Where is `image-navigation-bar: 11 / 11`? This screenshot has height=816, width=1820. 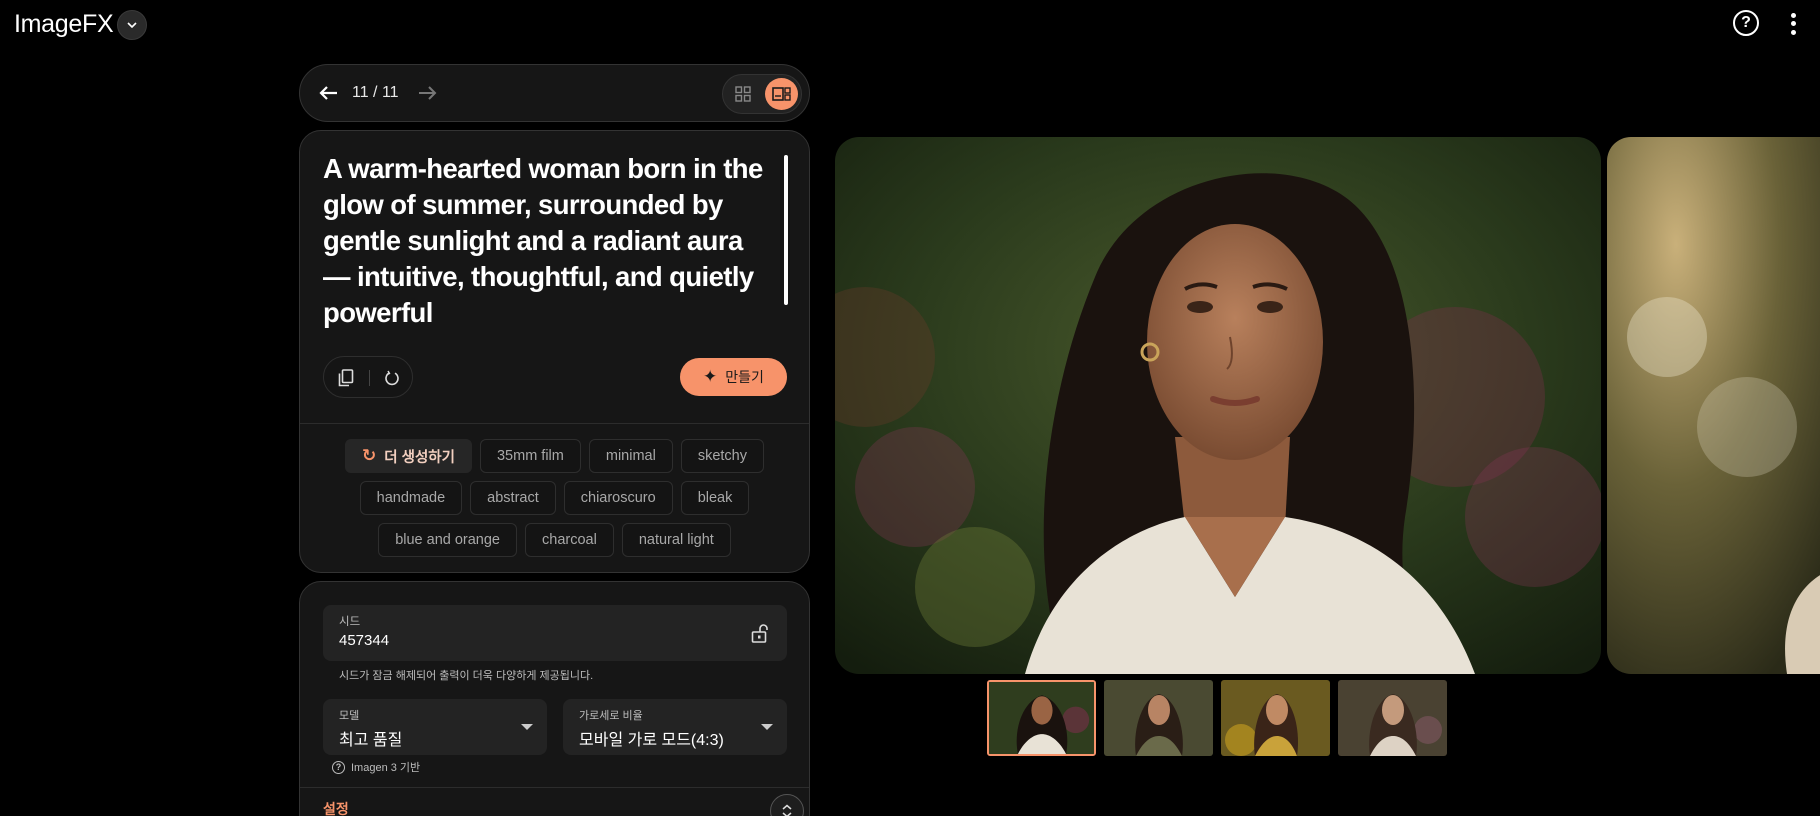 image-navigation-bar: 11 / 11 is located at coordinates (554, 93).